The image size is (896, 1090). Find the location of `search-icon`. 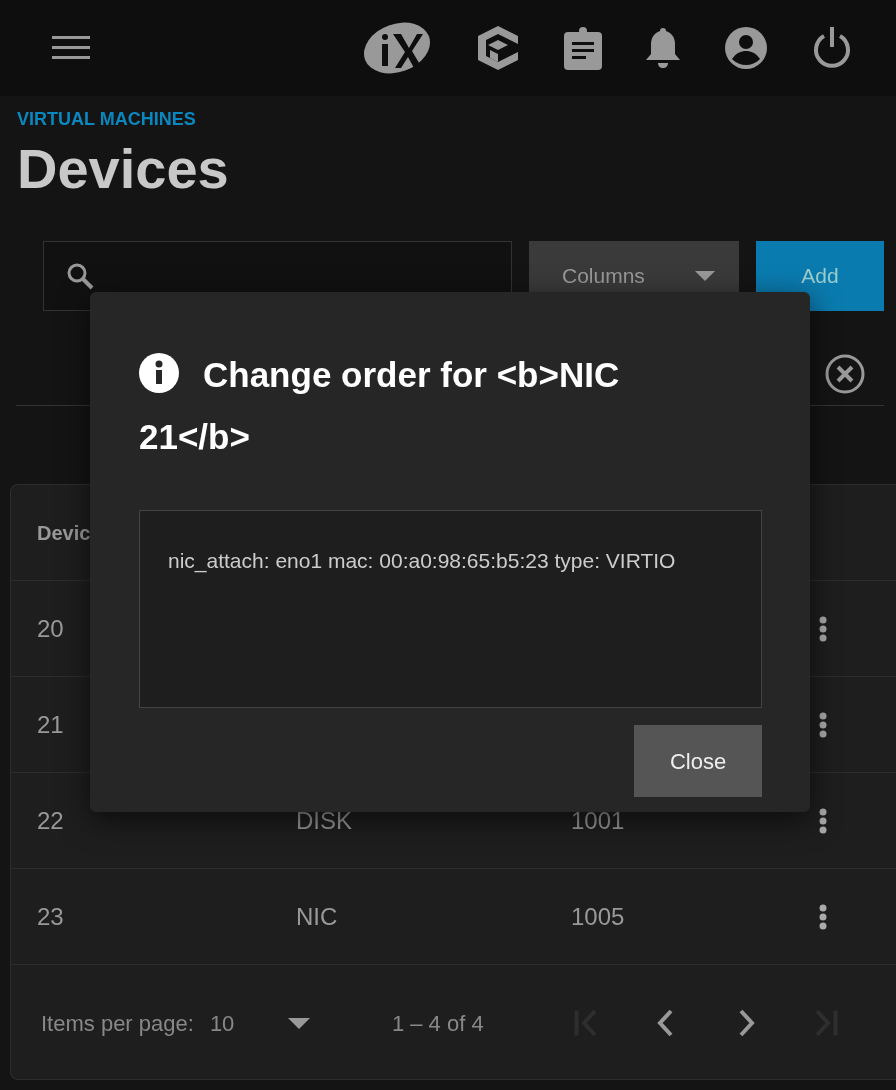

search-icon is located at coordinates (80, 276).